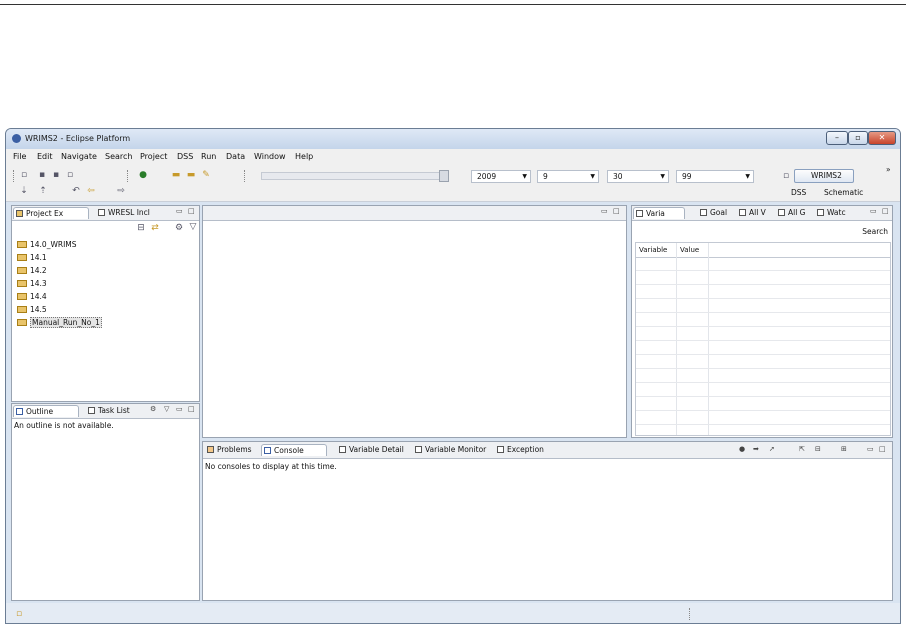 This screenshot has width=906, height=628. What do you see at coordinates (235, 156) in the screenshot?
I see `menu-data: Data` at bounding box center [235, 156].